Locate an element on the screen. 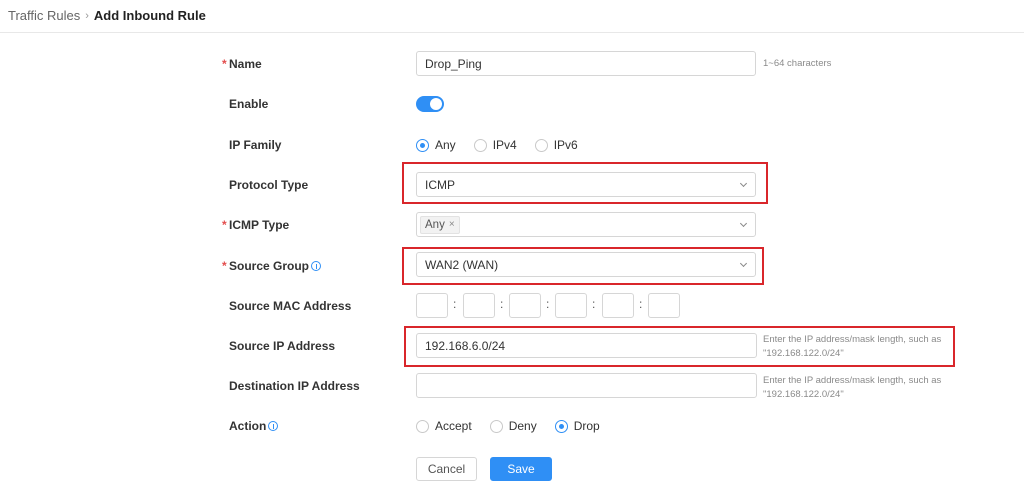 This screenshot has height=493, width=1024. page-header: Traffic Rules › Add Inbound Rule is located at coordinates (512, 16).